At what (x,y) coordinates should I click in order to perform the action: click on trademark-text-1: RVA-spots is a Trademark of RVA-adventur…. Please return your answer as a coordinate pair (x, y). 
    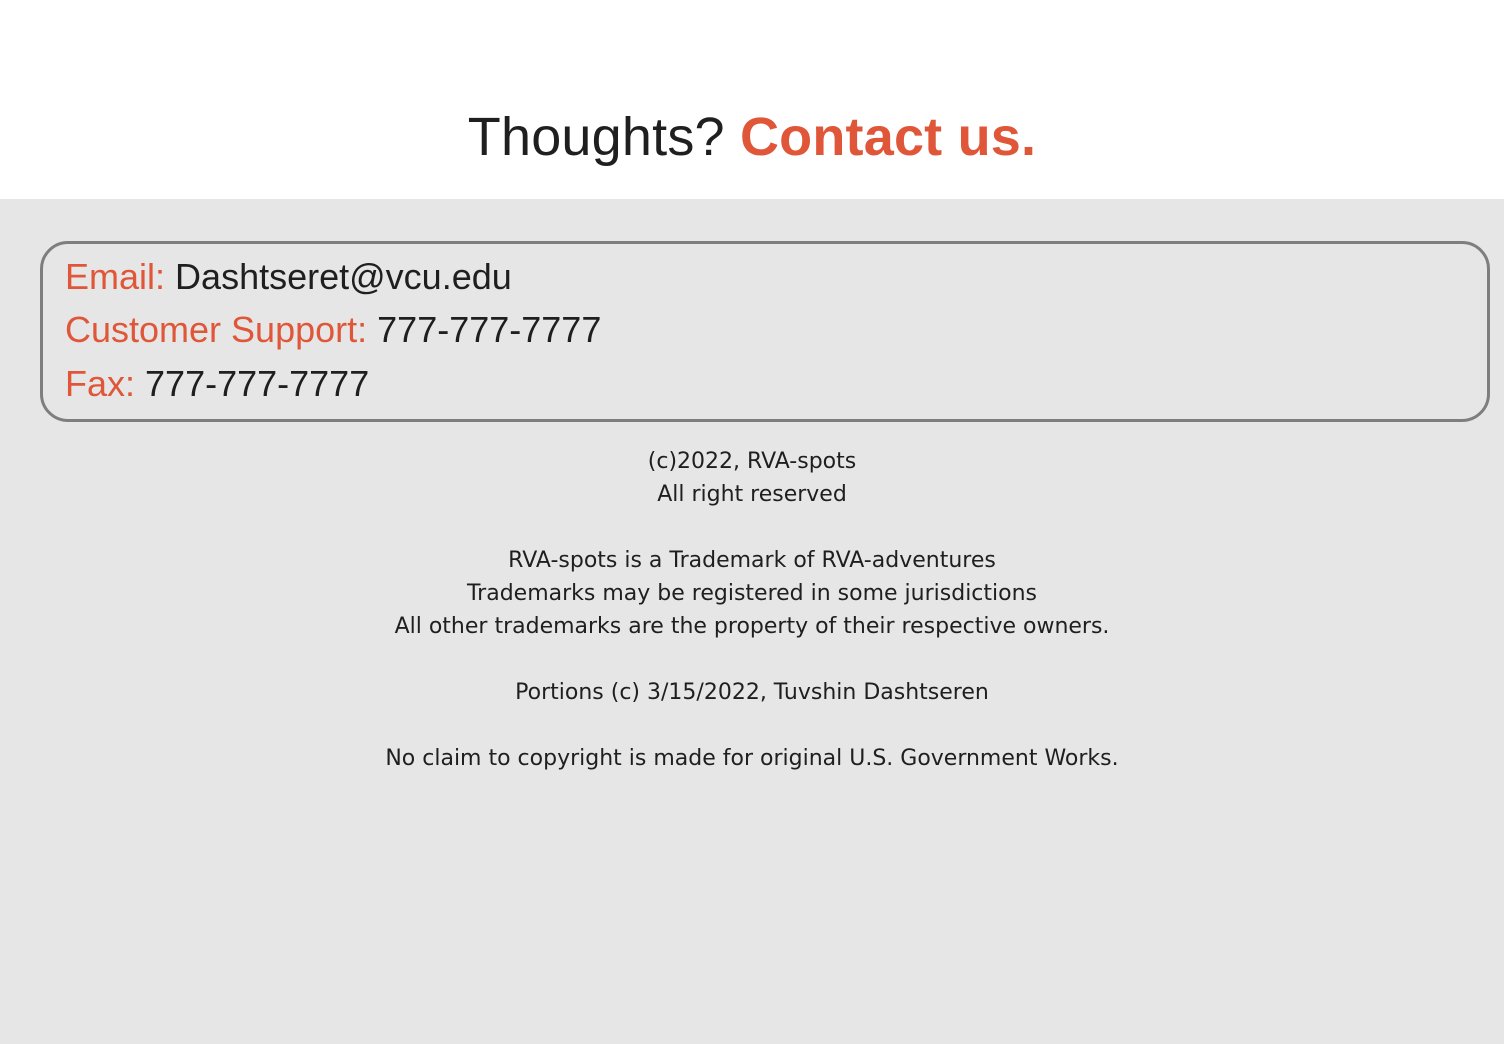
    Looking at the image, I should click on (752, 560).